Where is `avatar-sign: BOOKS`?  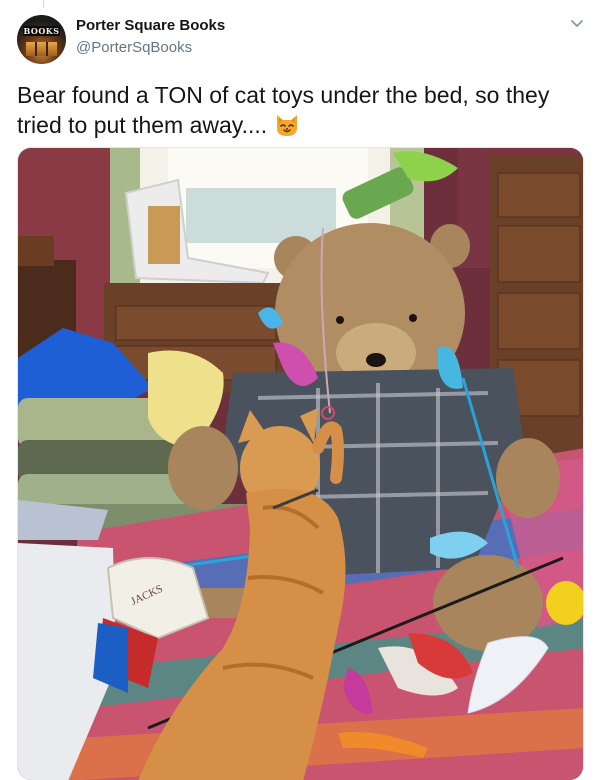 avatar-sign: BOOKS is located at coordinates (41, 31).